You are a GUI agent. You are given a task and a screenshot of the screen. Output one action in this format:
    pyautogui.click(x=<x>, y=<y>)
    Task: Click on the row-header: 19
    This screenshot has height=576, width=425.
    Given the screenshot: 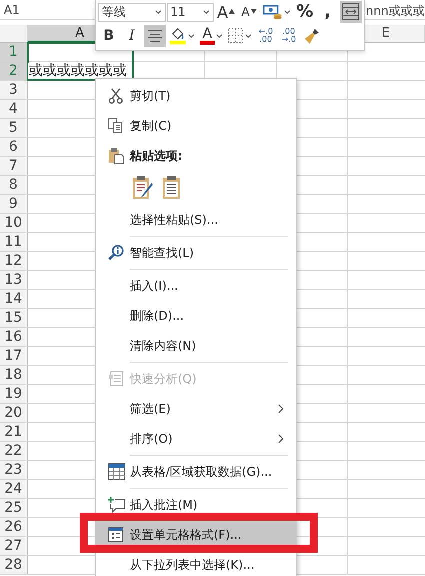 What is the action you would take?
    pyautogui.click(x=14, y=394)
    